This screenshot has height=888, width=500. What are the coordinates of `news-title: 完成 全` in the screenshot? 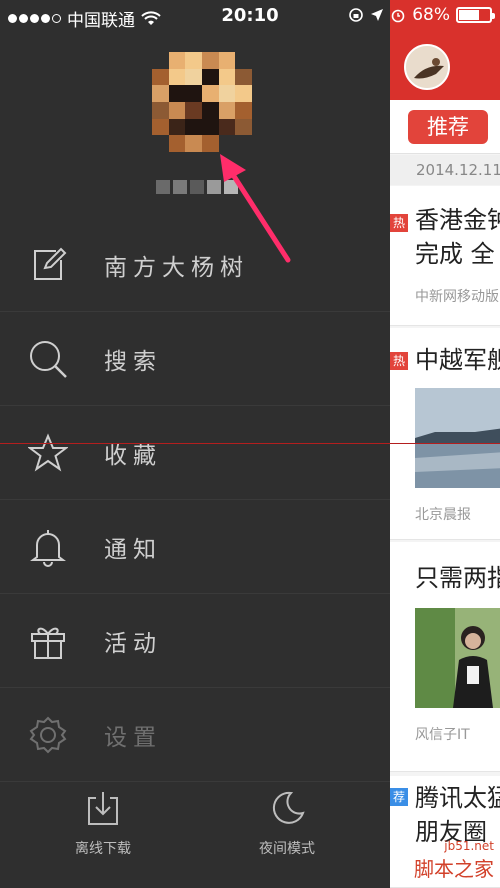 It's located at (455, 254).